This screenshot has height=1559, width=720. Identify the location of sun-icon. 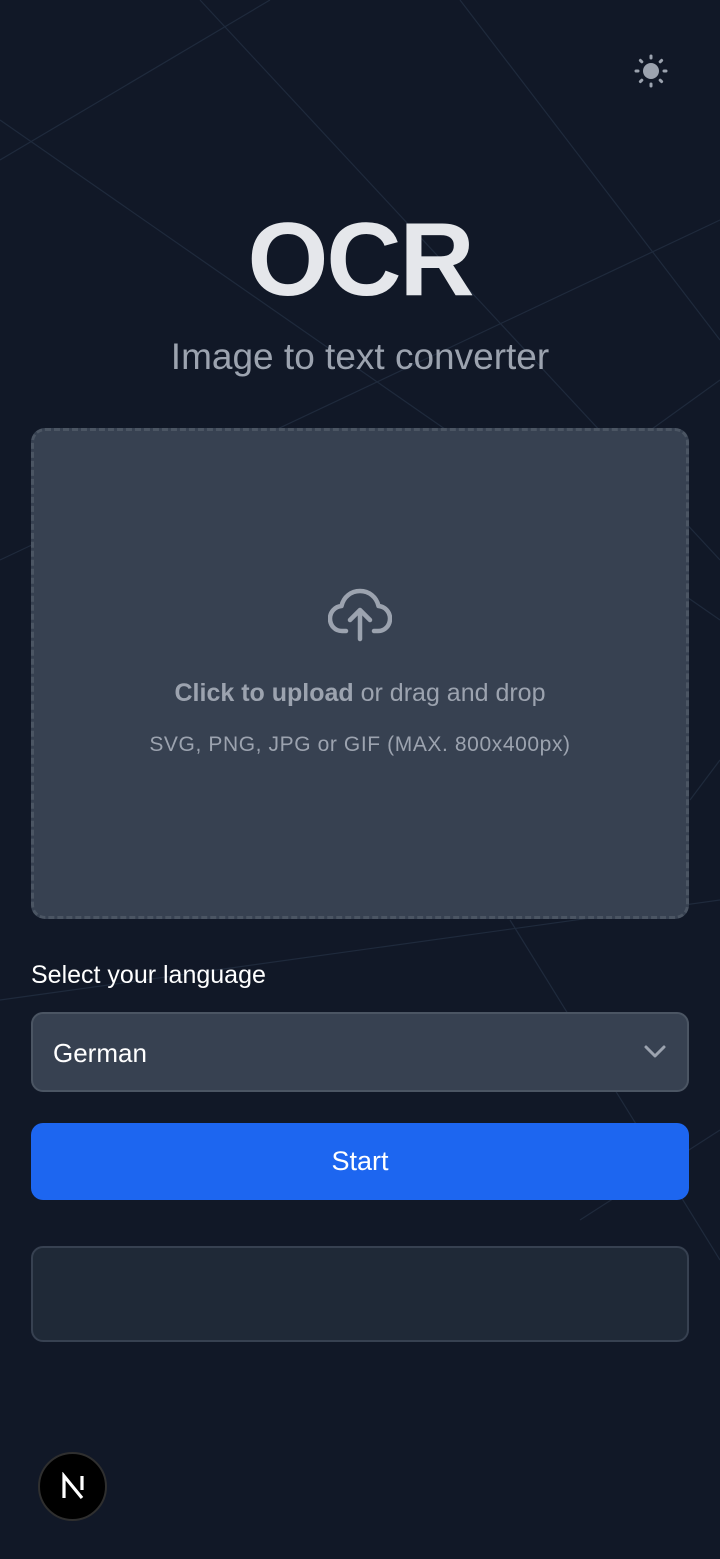
(651, 71).